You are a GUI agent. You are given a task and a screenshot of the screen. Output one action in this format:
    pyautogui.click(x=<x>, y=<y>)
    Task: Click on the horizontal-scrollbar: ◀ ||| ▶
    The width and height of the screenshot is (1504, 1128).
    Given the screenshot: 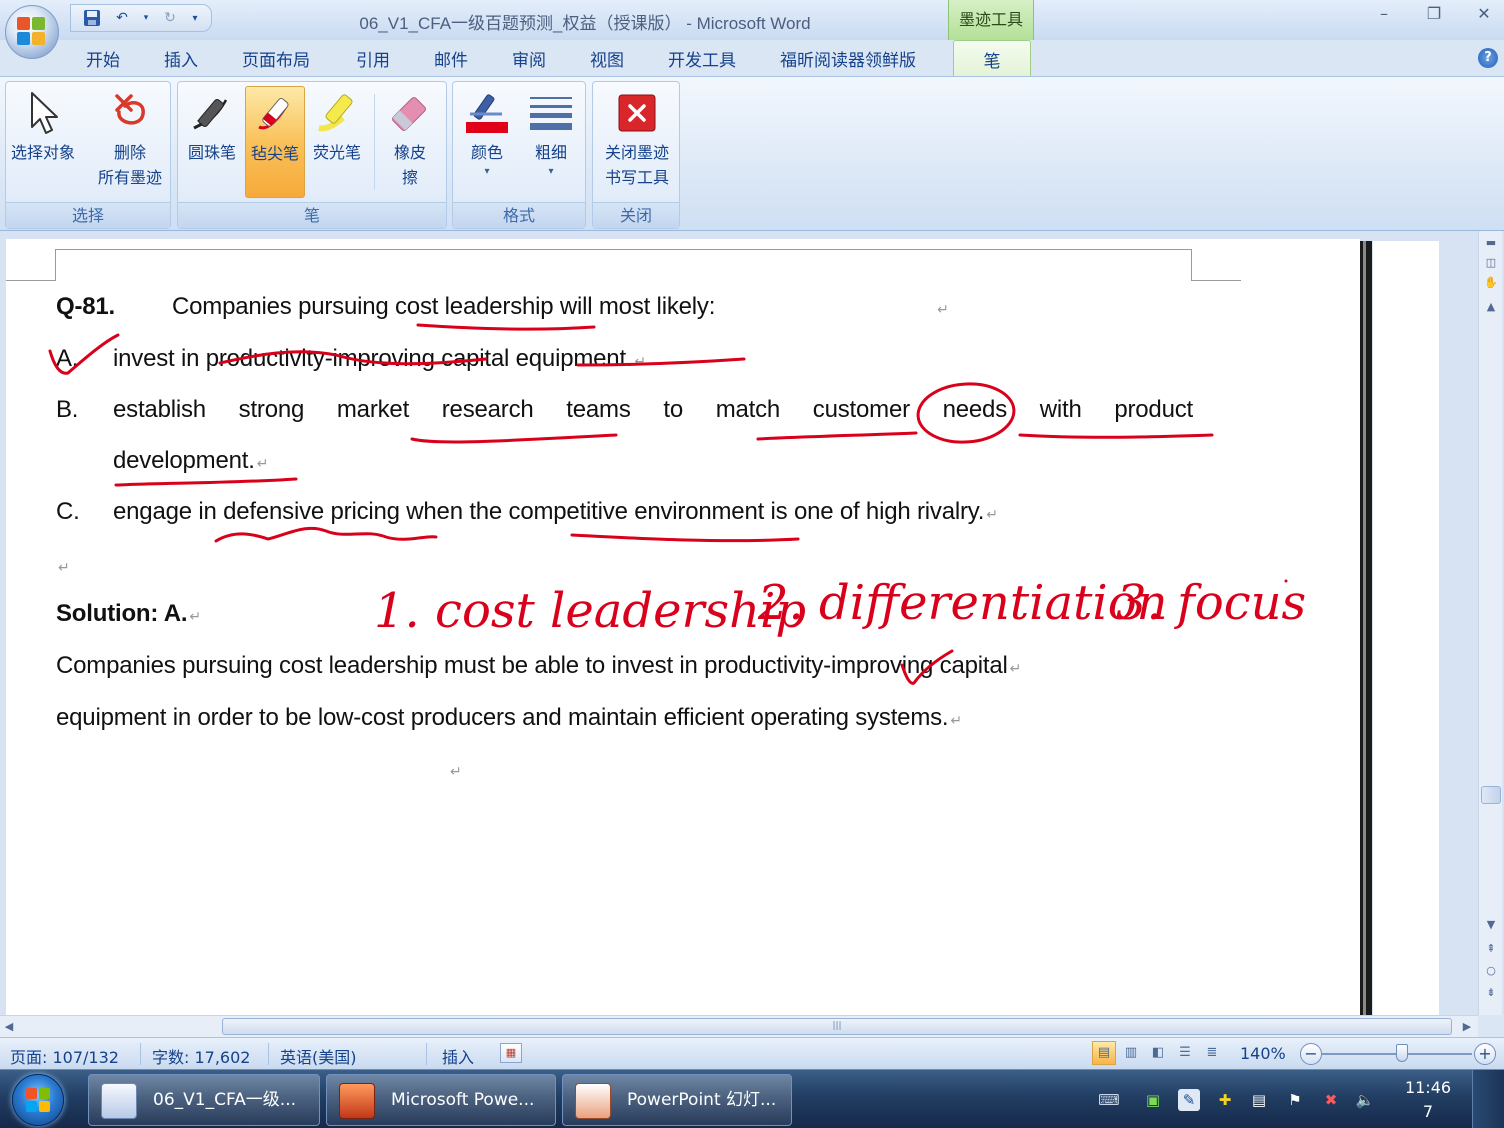 What is the action you would take?
    pyautogui.click(x=739, y=1026)
    